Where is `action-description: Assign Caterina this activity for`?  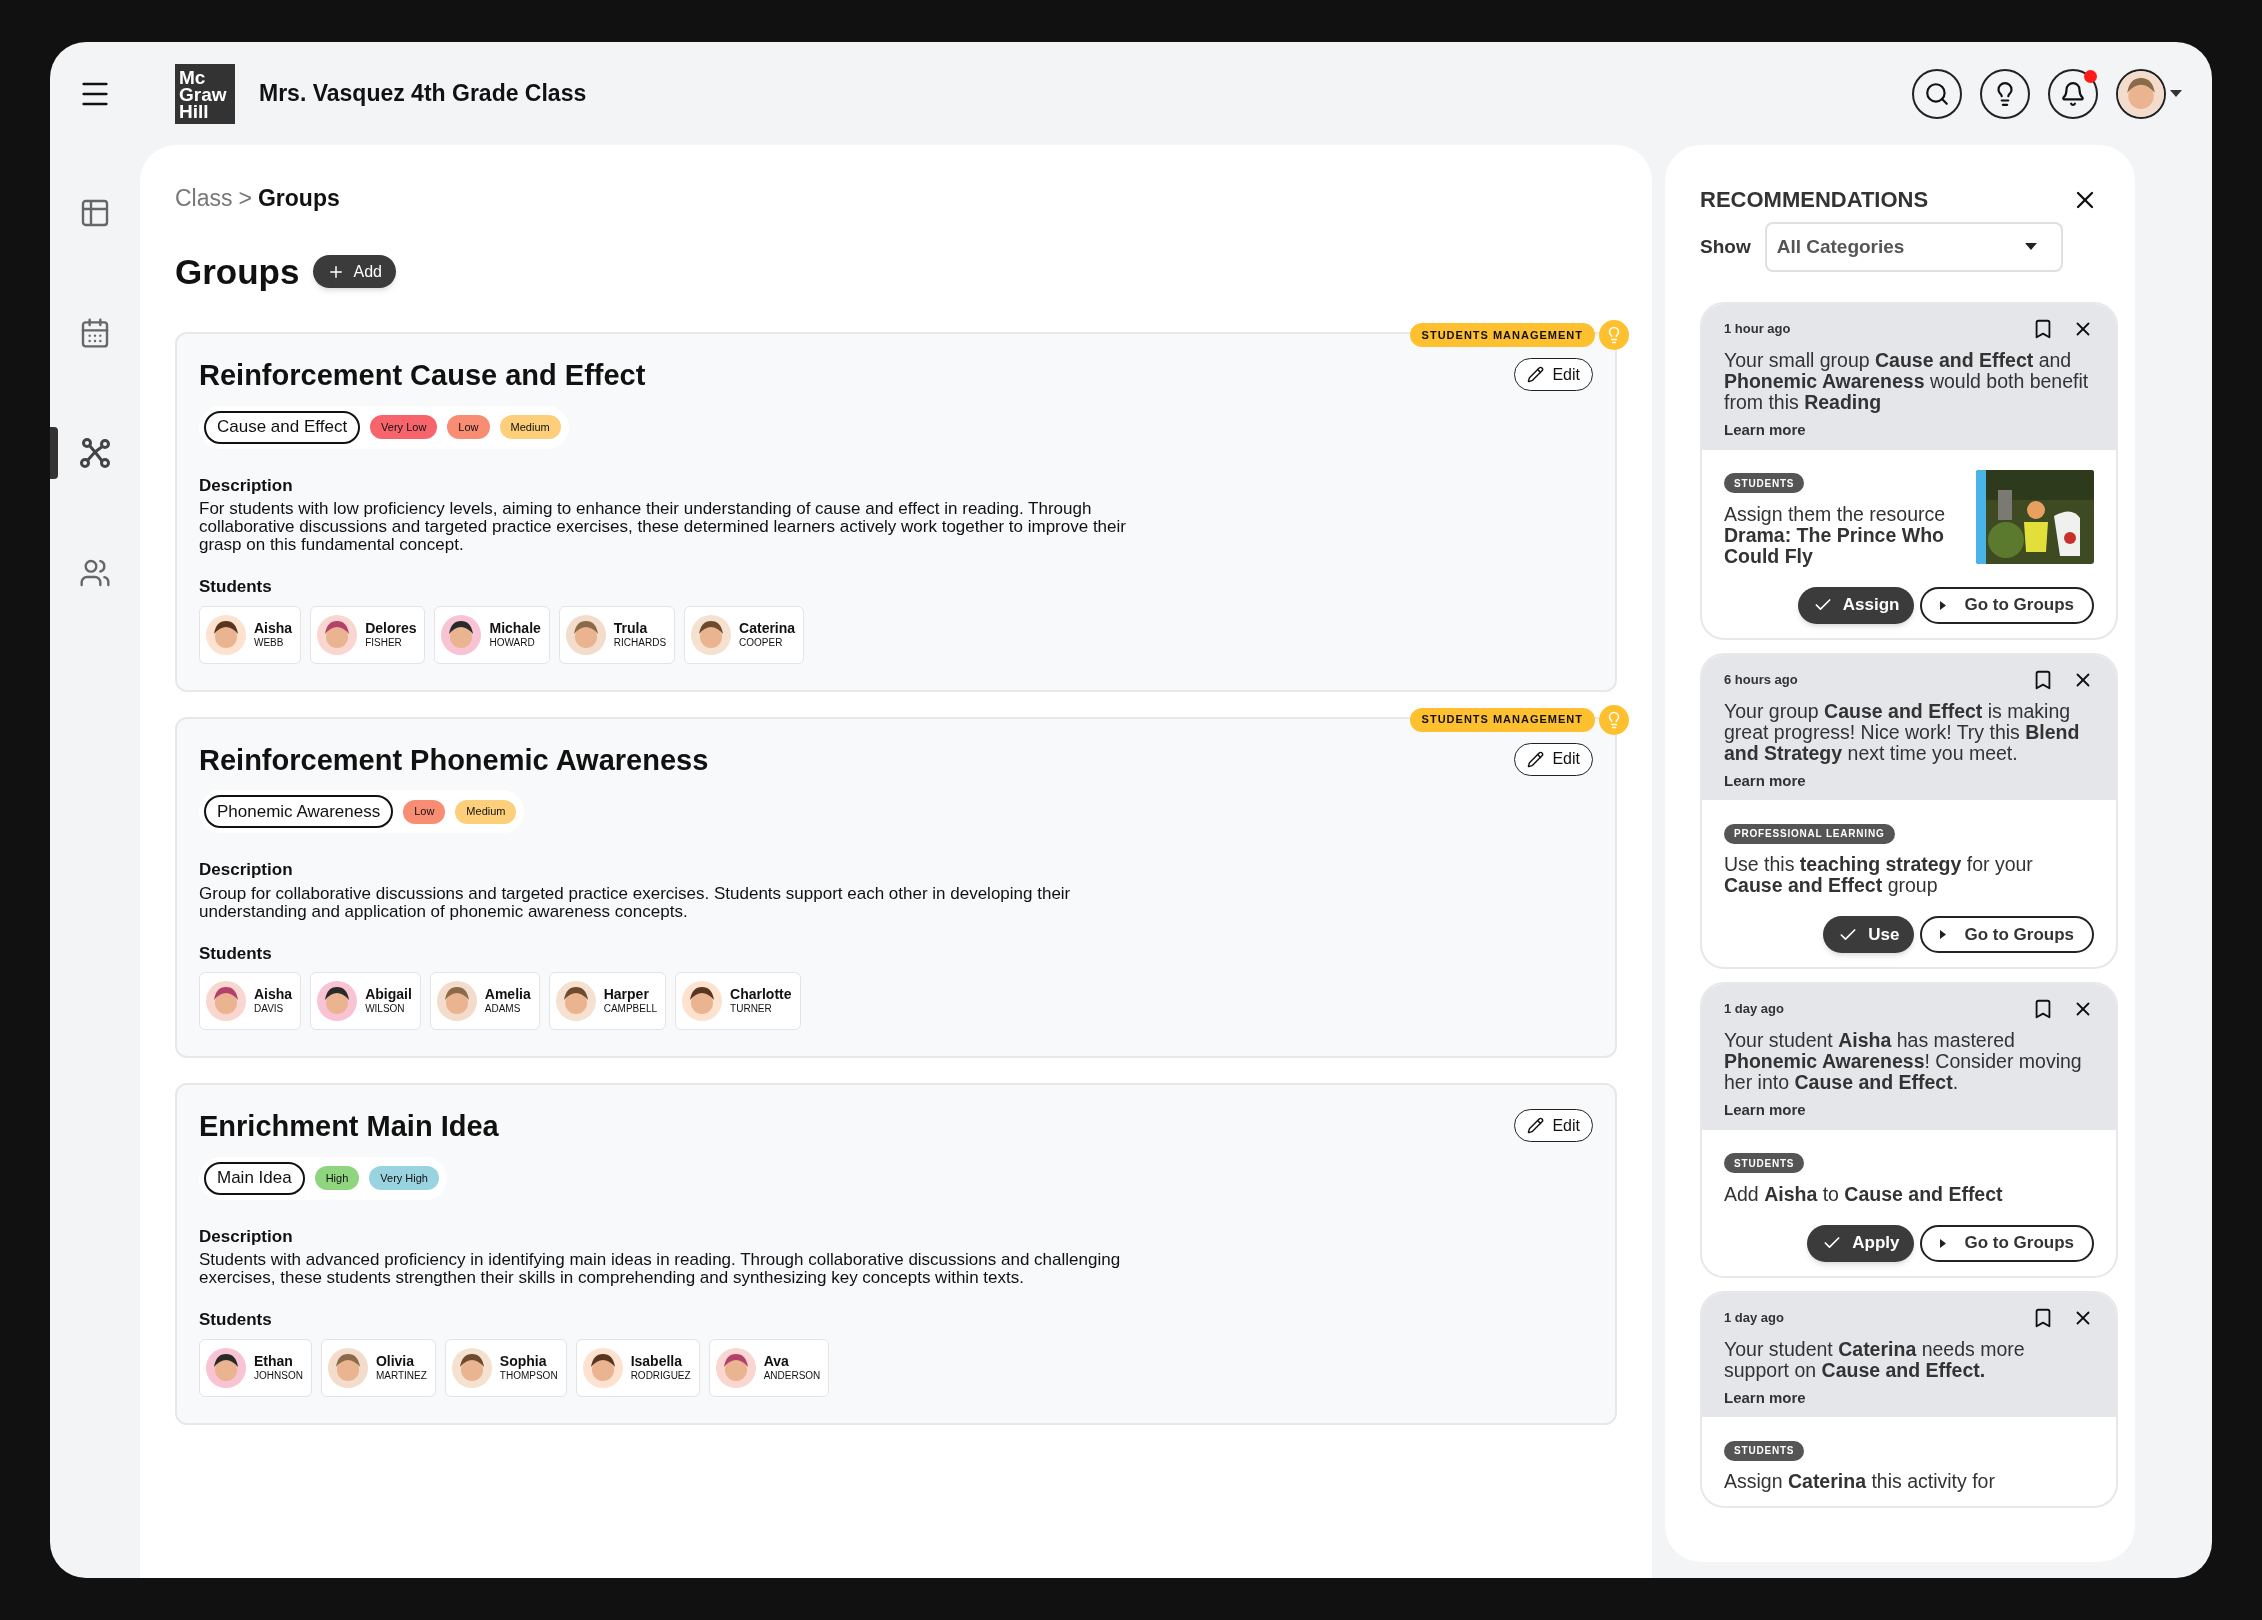 action-description: Assign Caterina this activity for is located at coordinates (1860, 1481).